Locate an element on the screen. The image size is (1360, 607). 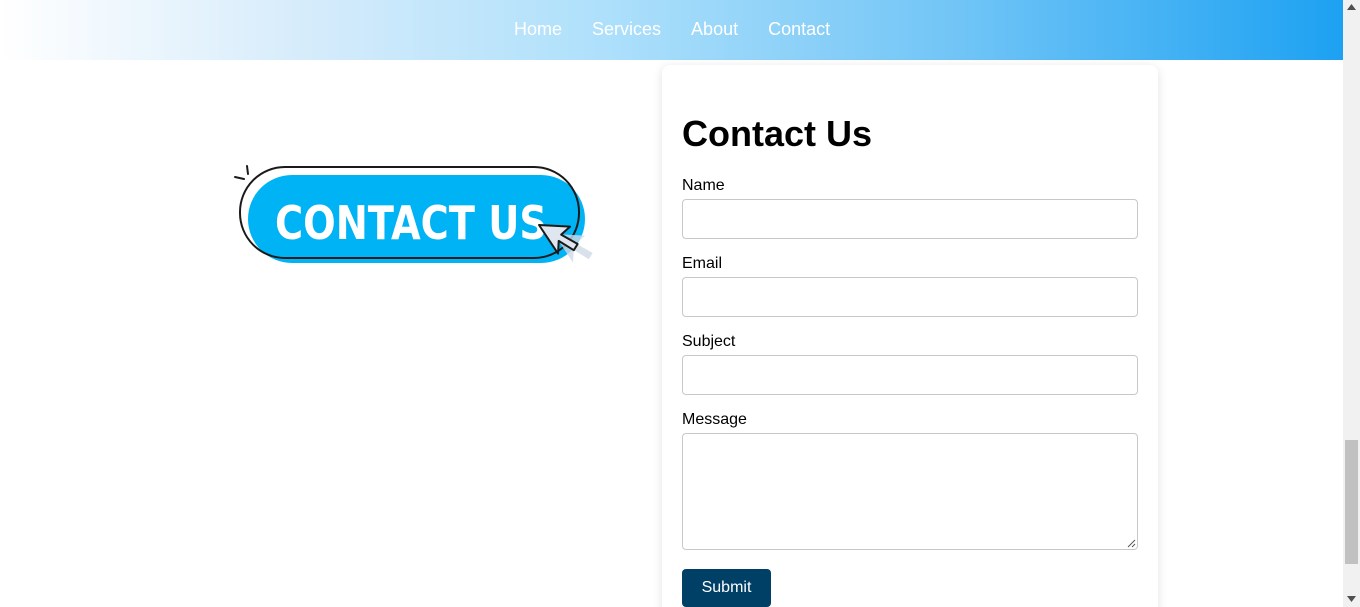
top-navbar: Home Services About Contact is located at coordinates (671, 30).